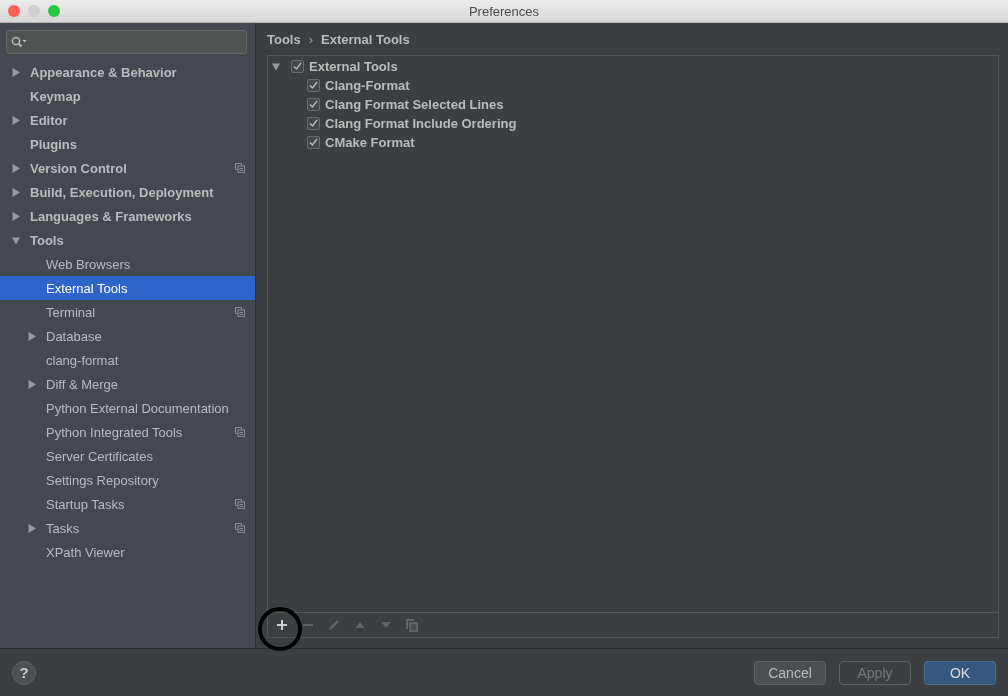  I want to click on add-icon, so click(282, 625).